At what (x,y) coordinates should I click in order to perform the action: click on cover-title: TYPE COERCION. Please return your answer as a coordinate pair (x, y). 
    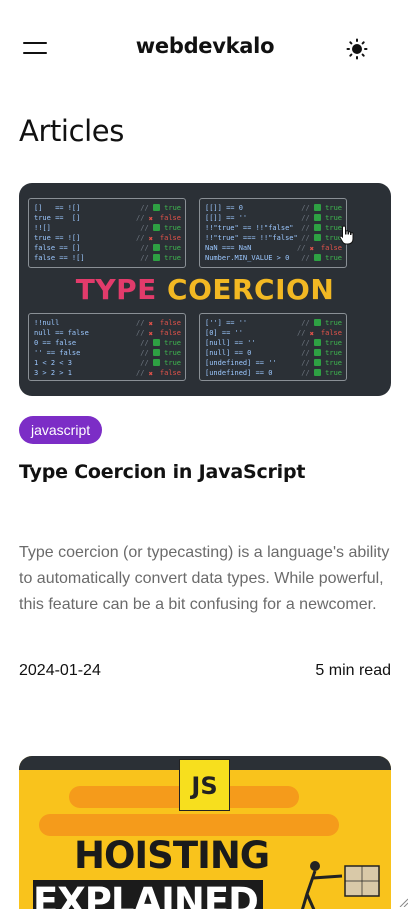
    Looking at the image, I should click on (205, 289).